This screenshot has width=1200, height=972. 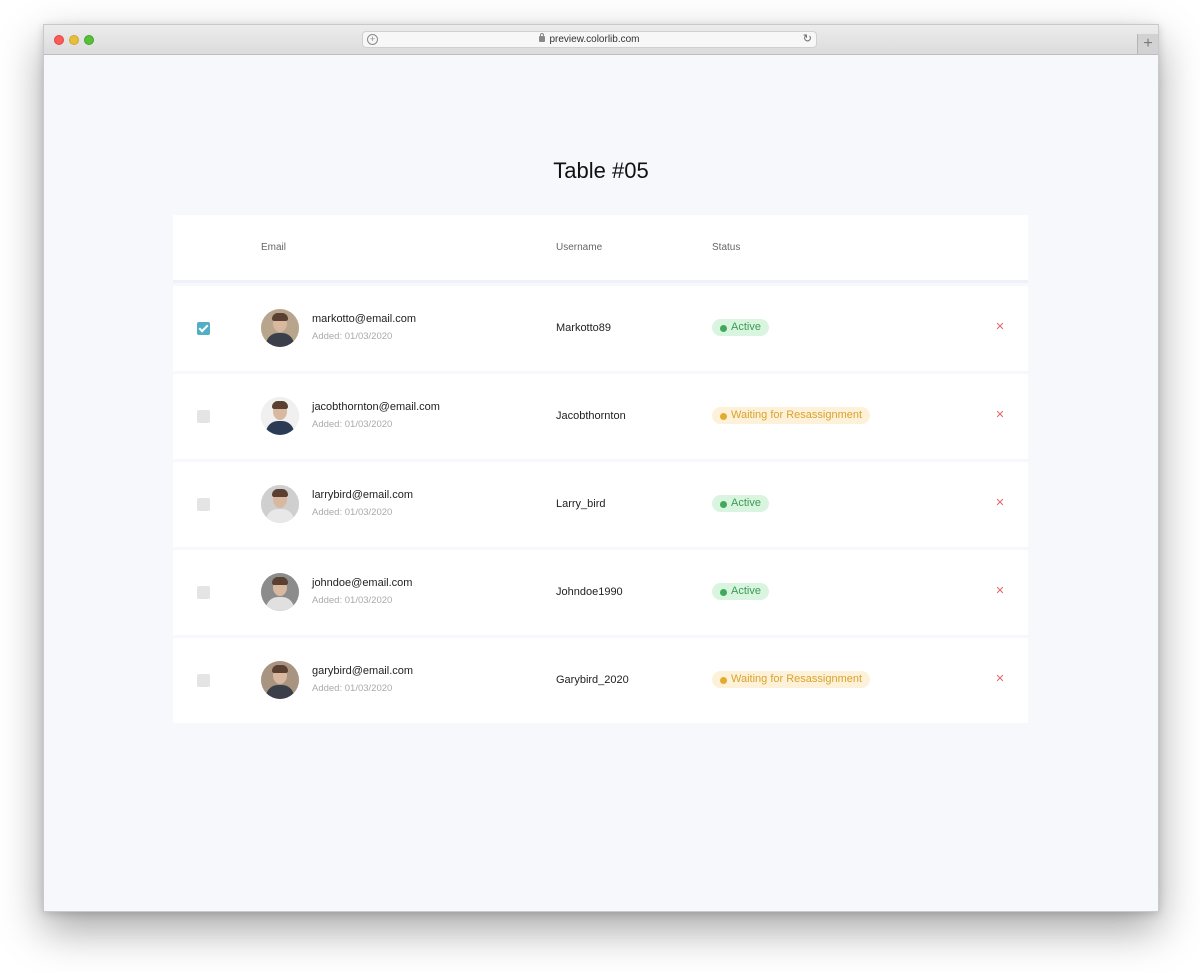 What do you see at coordinates (589, 592) in the screenshot?
I see `user-username: Johndoe1990` at bounding box center [589, 592].